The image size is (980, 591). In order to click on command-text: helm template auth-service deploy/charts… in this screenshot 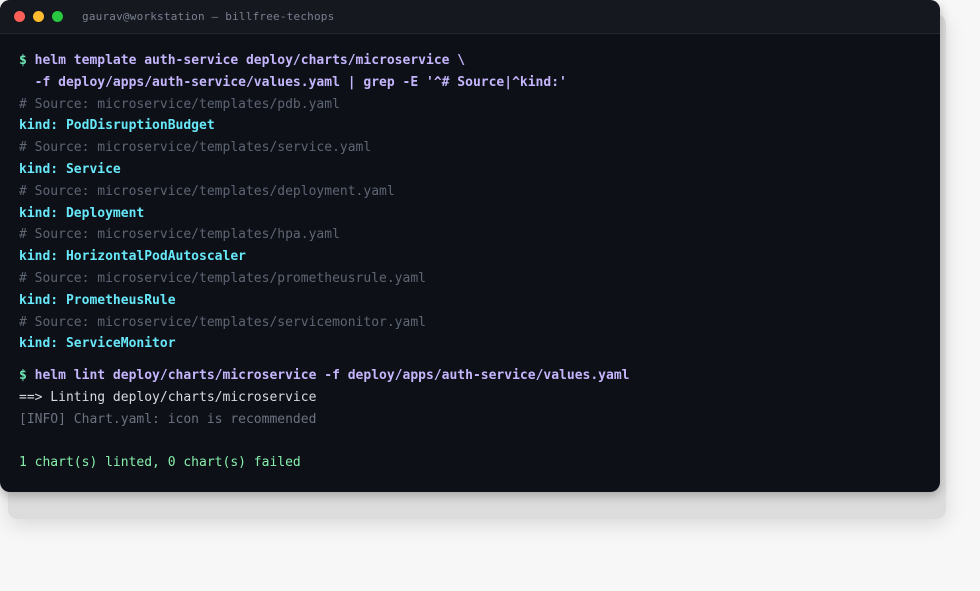, I will do `click(250, 60)`.